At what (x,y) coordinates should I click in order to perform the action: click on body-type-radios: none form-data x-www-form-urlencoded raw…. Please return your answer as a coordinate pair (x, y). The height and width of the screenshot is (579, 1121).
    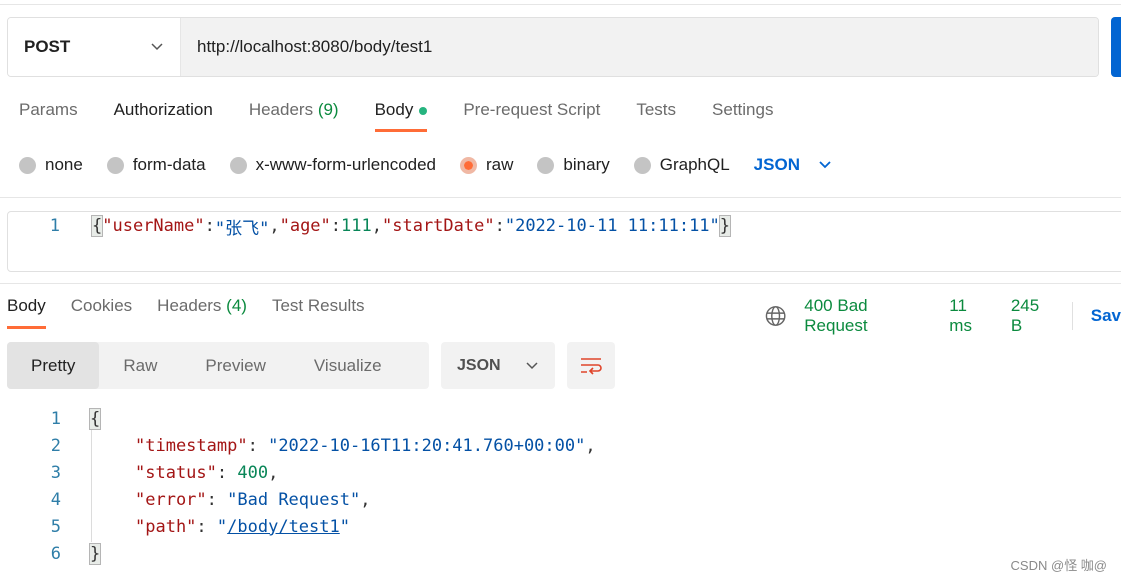
    Looking at the image, I should click on (425, 165).